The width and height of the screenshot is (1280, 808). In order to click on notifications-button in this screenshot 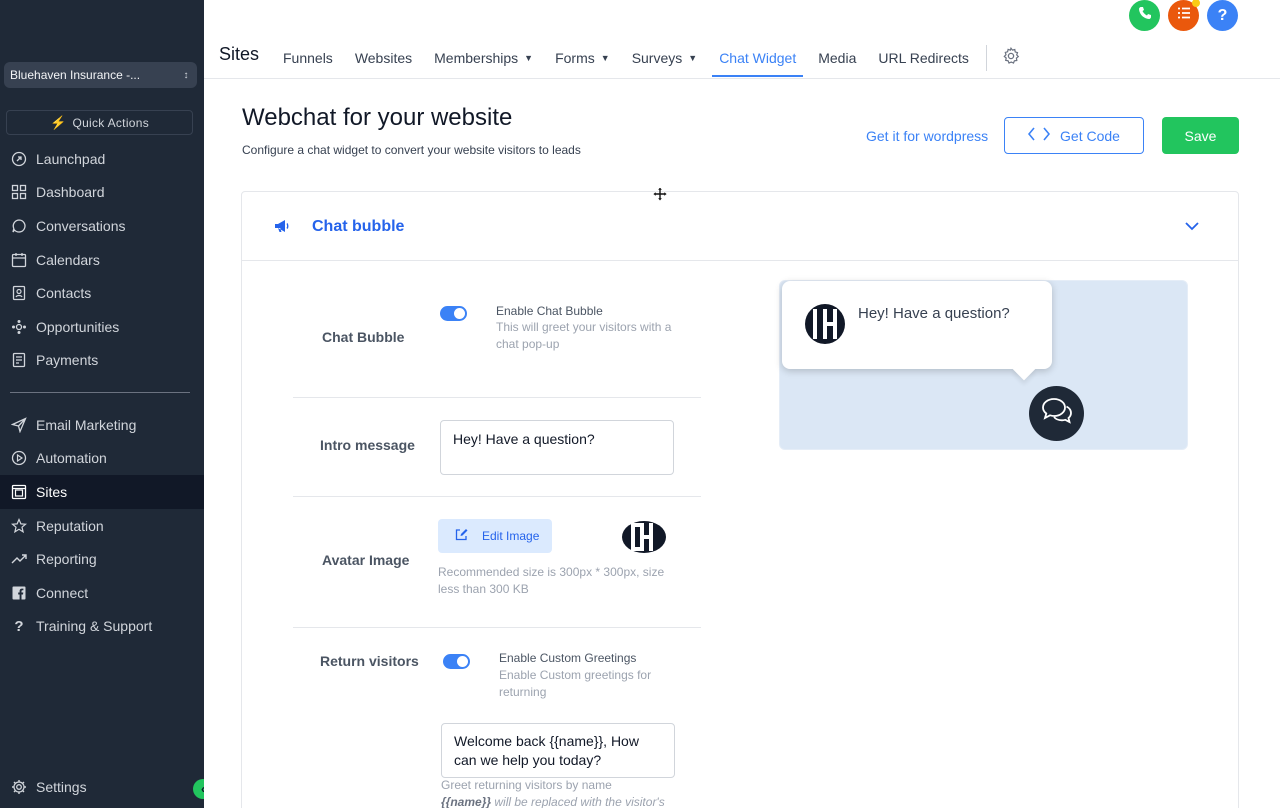, I will do `click(1184, 15)`.